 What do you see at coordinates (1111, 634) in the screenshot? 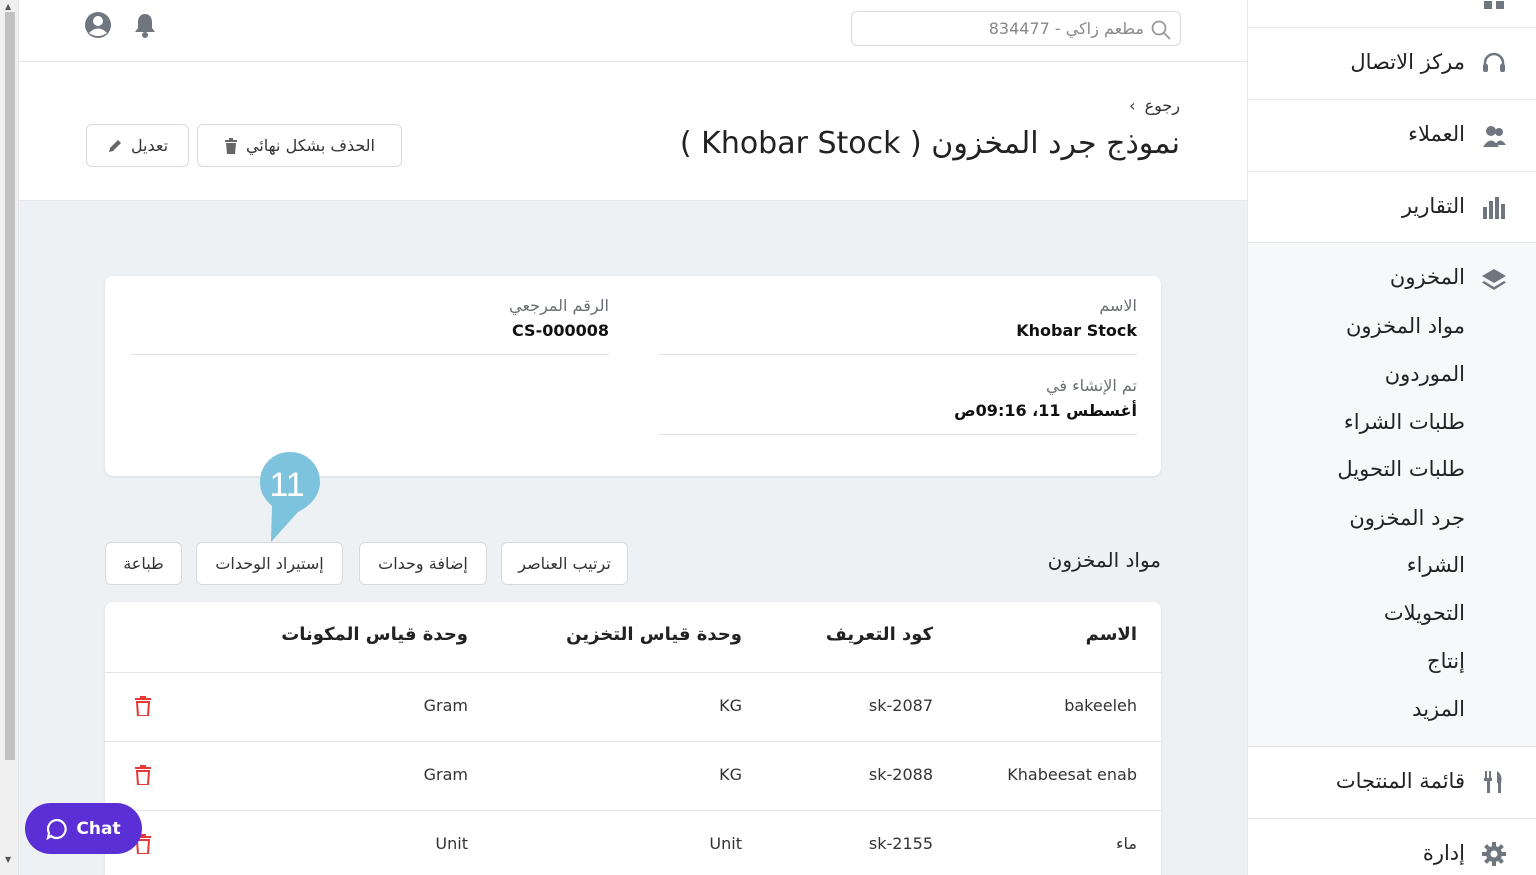
I see `column-header-name: الاسم` at bounding box center [1111, 634].